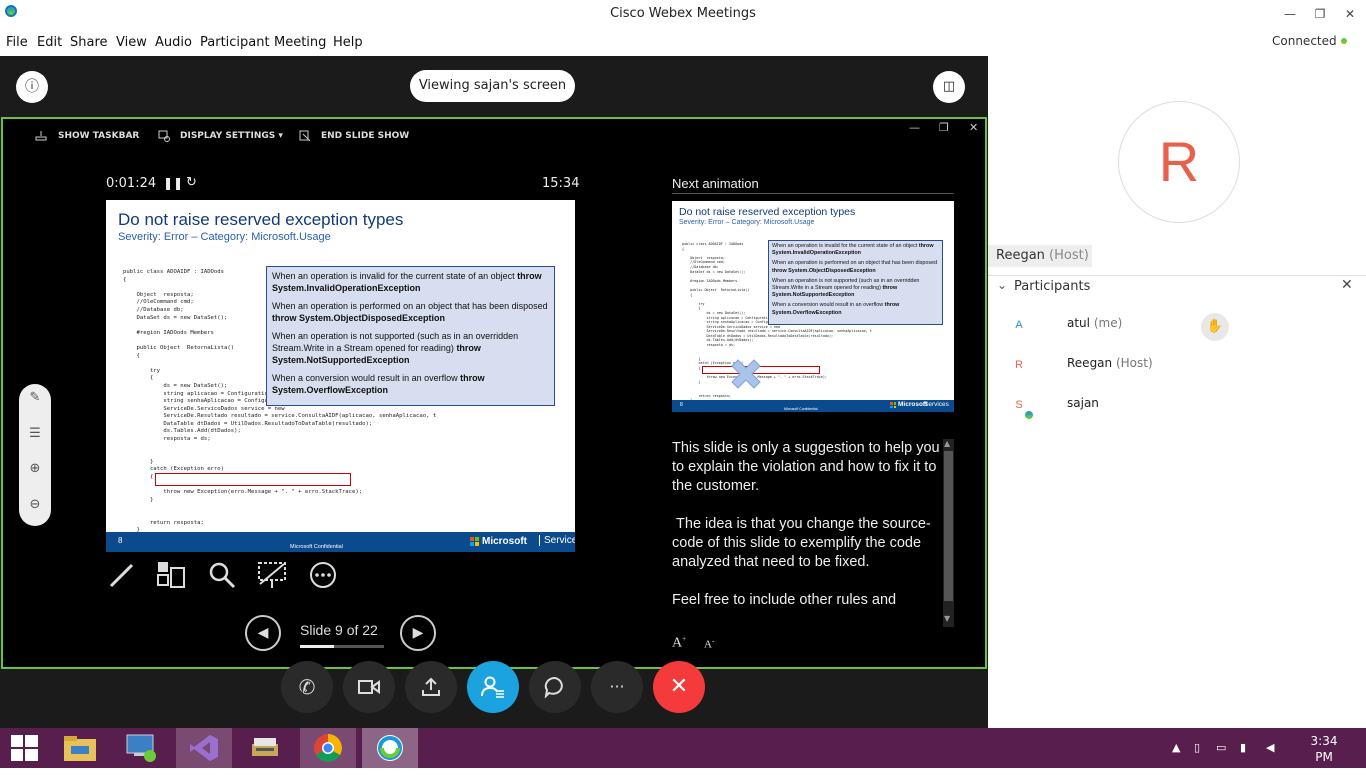 The image size is (1366, 781). Describe the element at coordinates (1040, 256) in the screenshot. I see `active-speaker-name: Reegan (Host)` at that location.